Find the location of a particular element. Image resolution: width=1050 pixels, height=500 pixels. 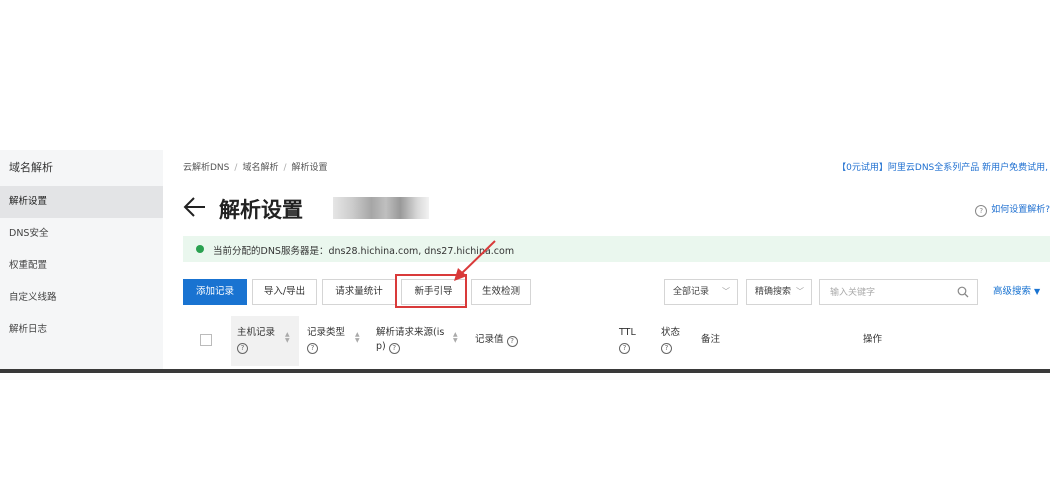

column-remark-label: 备注 is located at coordinates (711, 339).